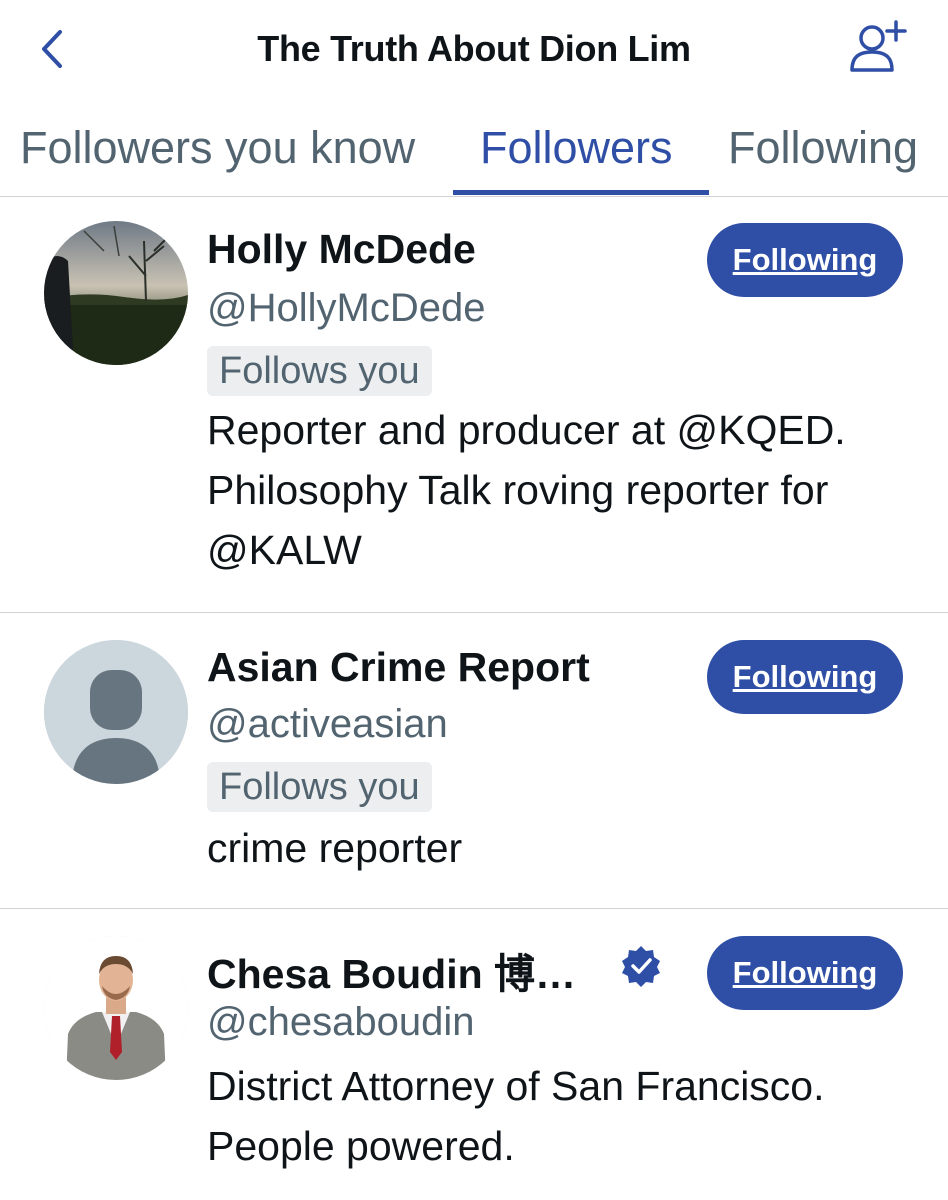  What do you see at coordinates (346, 308) in the screenshot?
I see `user-handle: @HollyMcDede` at bounding box center [346, 308].